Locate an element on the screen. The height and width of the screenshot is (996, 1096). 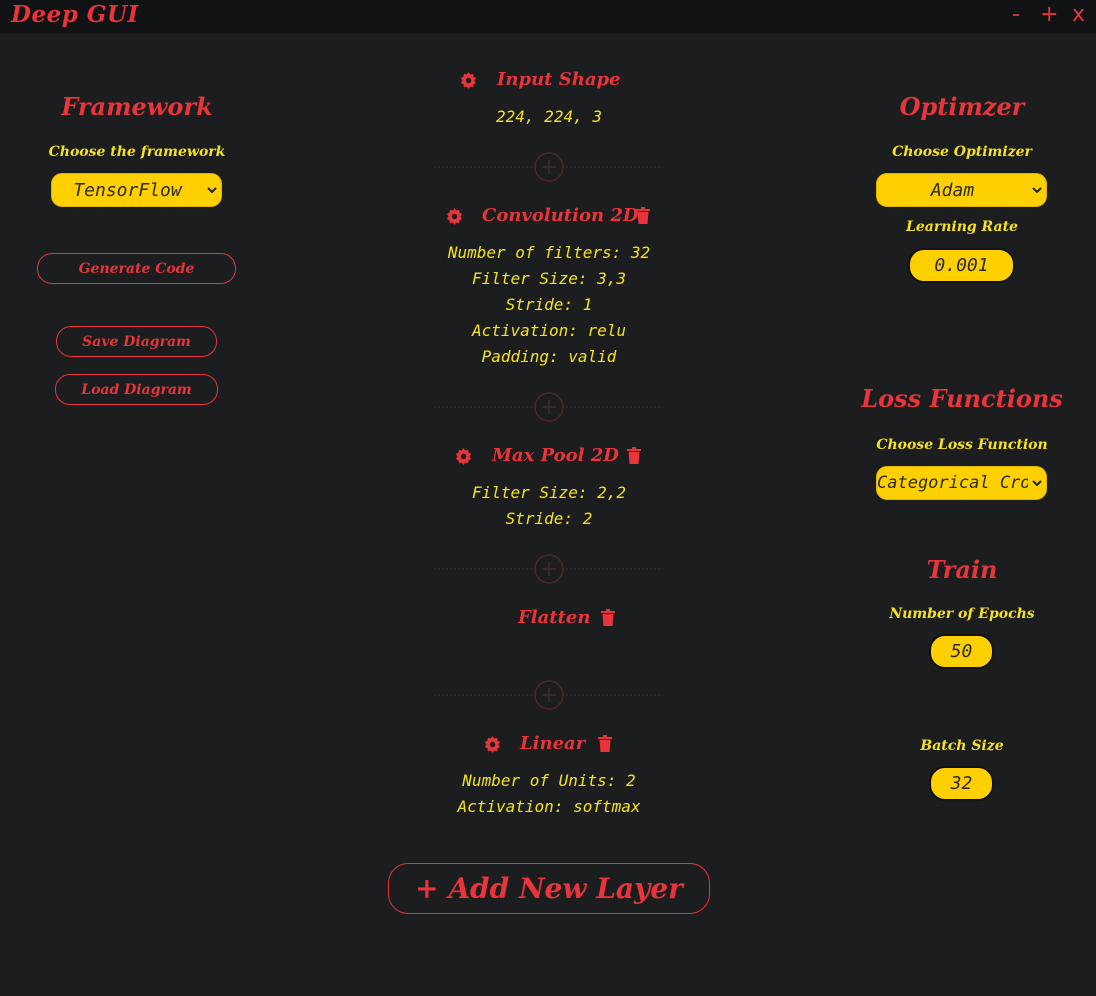
train-heading: Train is located at coordinates (962, 569).